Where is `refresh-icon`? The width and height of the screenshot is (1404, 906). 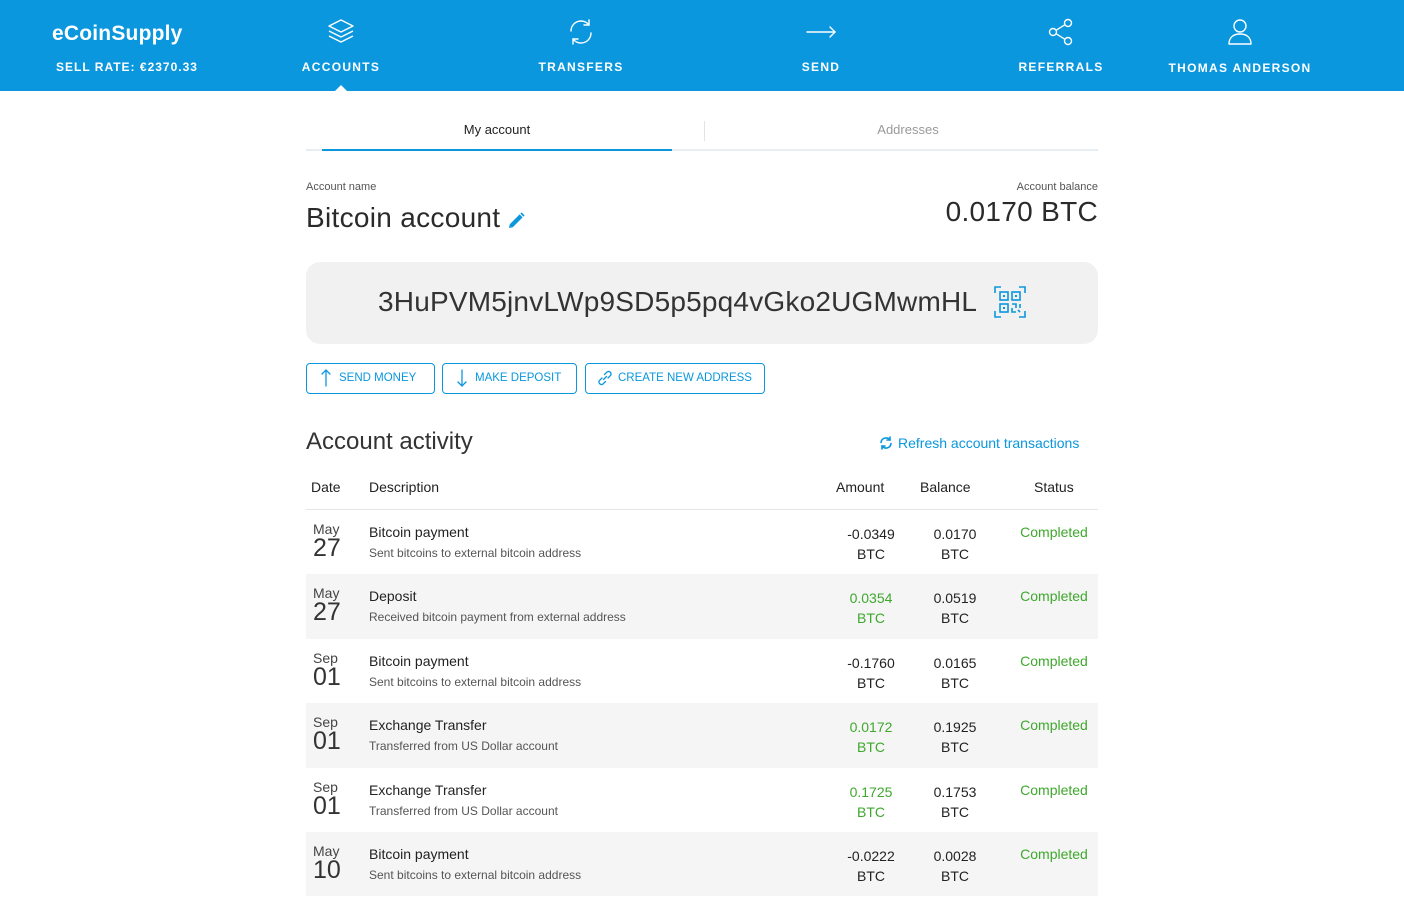 refresh-icon is located at coordinates (581, 32).